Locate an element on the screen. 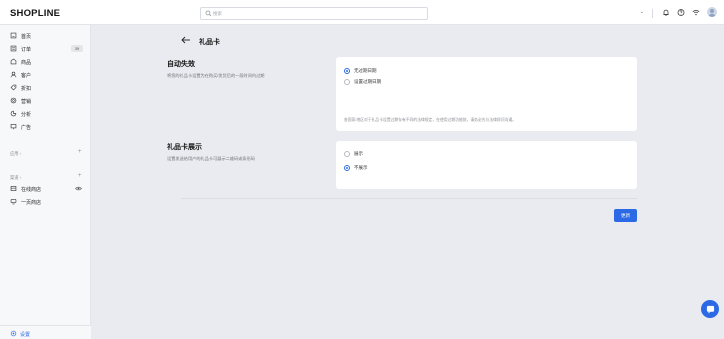  chevron-down-icon: ⌄ is located at coordinates (641, 12).